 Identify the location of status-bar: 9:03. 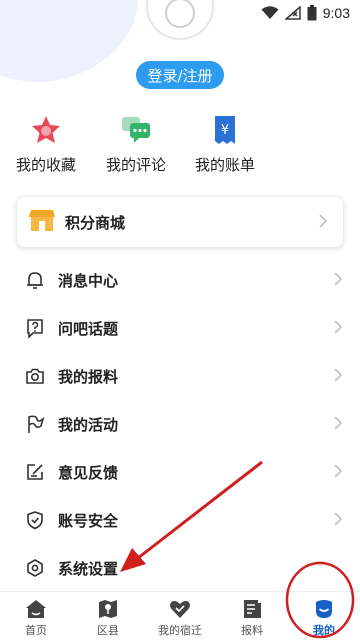
(180, 13).